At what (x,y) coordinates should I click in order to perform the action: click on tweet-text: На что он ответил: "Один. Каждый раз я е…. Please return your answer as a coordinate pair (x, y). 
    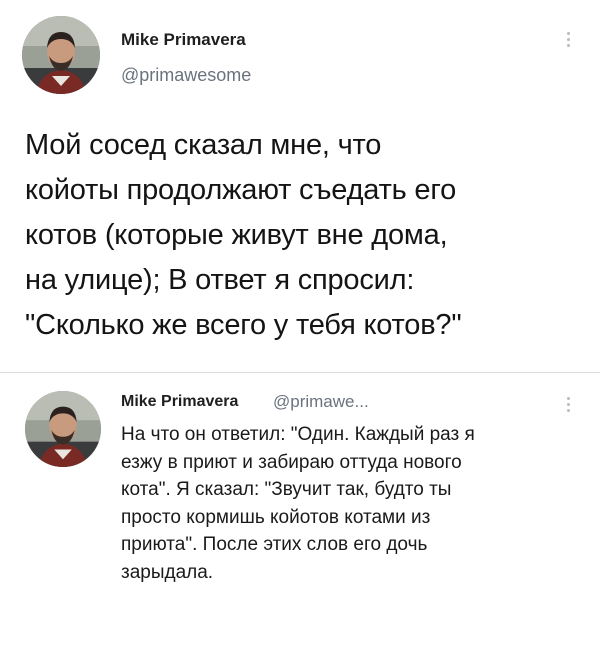
    Looking at the image, I should click on (298, 503).